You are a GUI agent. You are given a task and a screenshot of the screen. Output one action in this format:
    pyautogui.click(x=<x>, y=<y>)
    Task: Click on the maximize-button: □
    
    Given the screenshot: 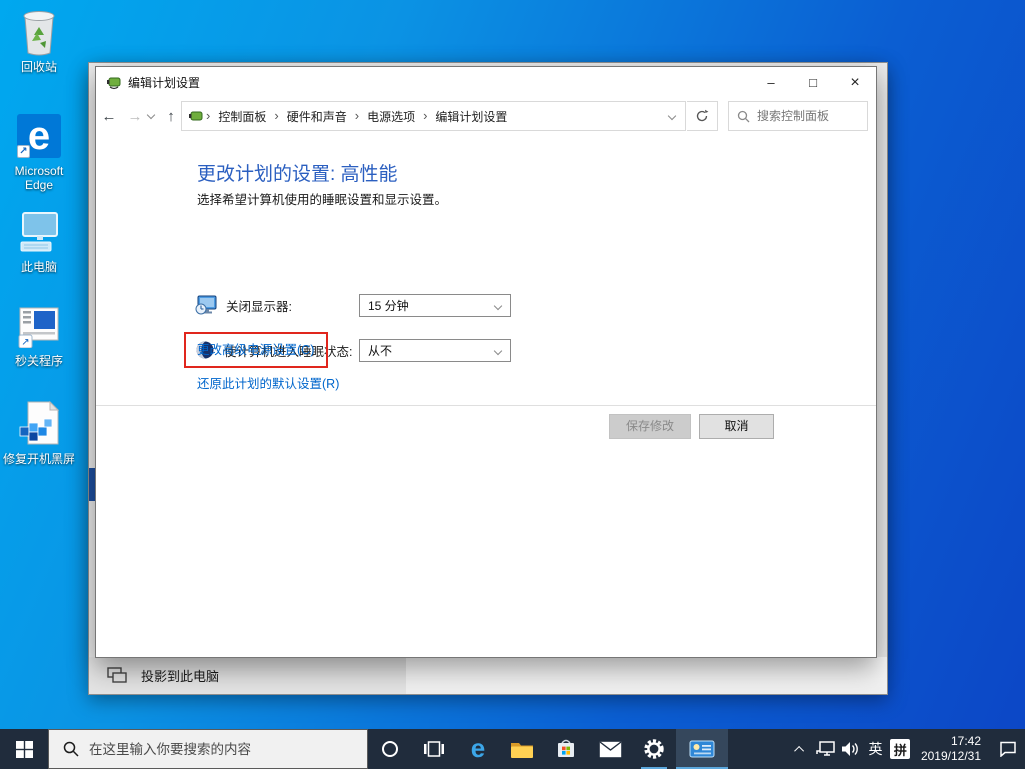 What is the action you would take?
    pyautogui.click(x=813, y=82)
    